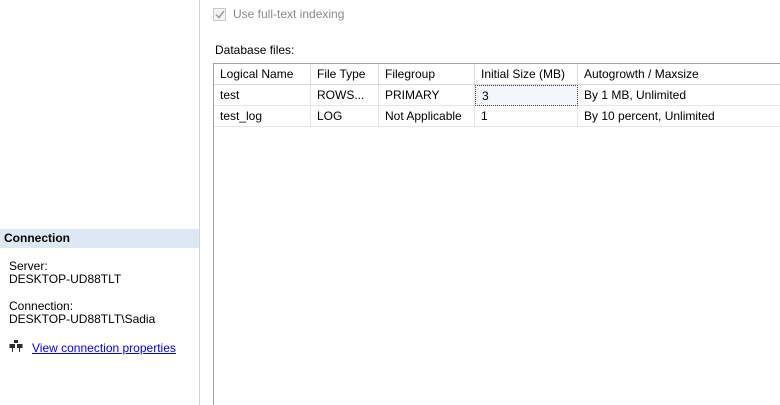  I want to click on cell-autogrowth: By 10 percent, Unlimited, so click(679, 116).